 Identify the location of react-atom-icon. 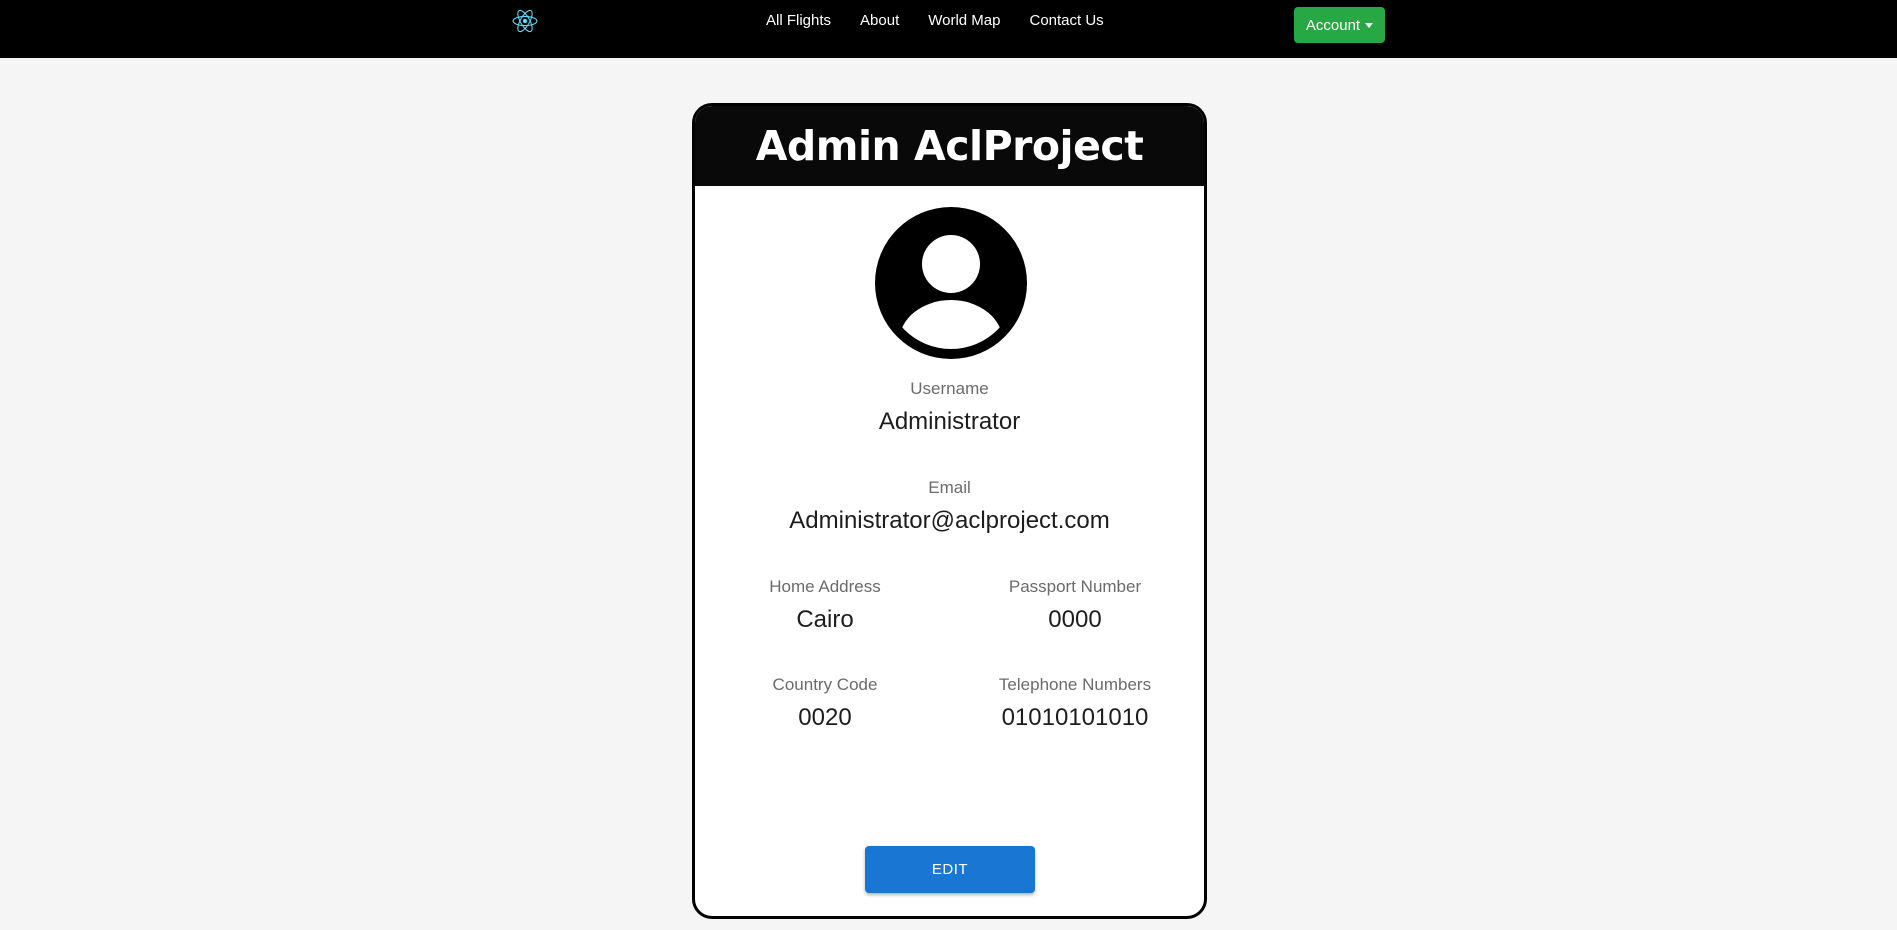
(525, 21).